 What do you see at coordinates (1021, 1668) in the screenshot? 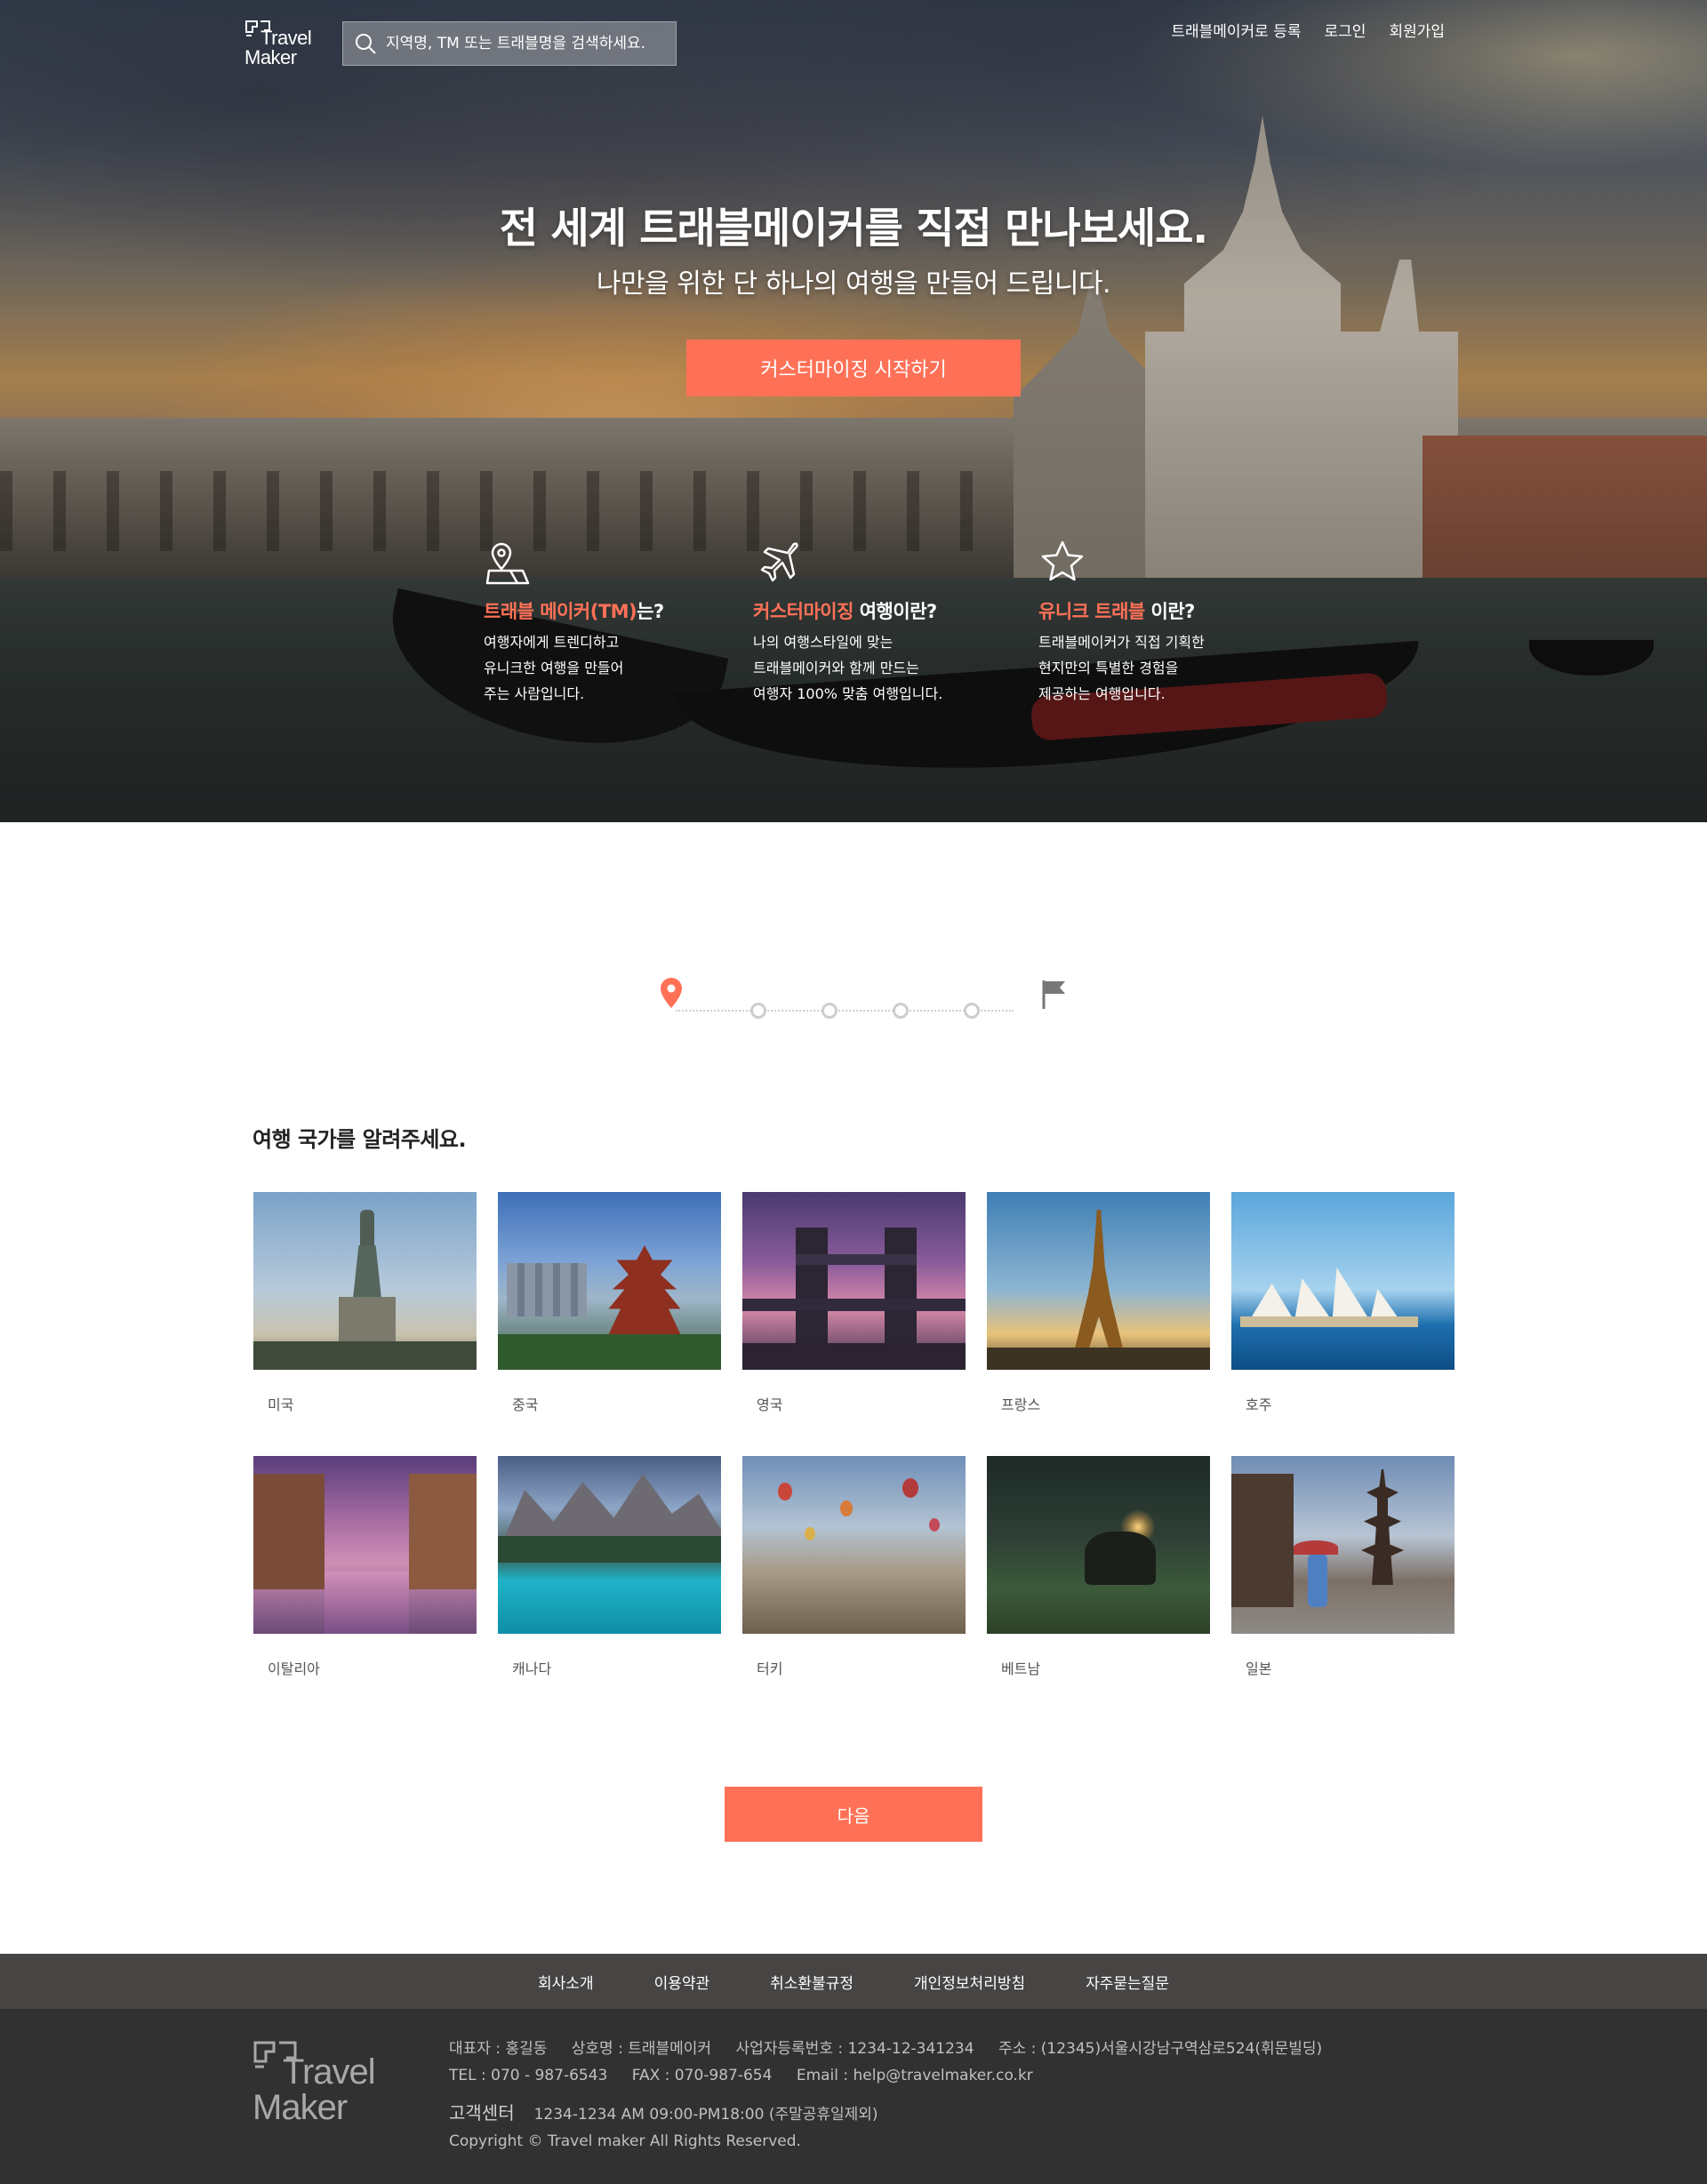
I see `country-name: 베트남` at bounding box center [1021, 1668].